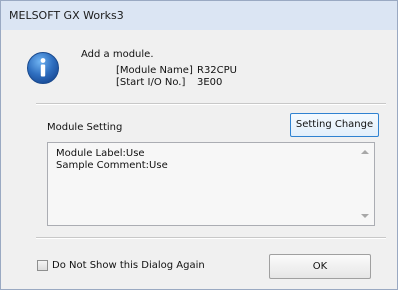 The height and width of the screenshot is (290, 398). Describe the element at coordinates (199, 15) in the screenshot. I see `title-bar: MELSOFT GX Works3` at that location.